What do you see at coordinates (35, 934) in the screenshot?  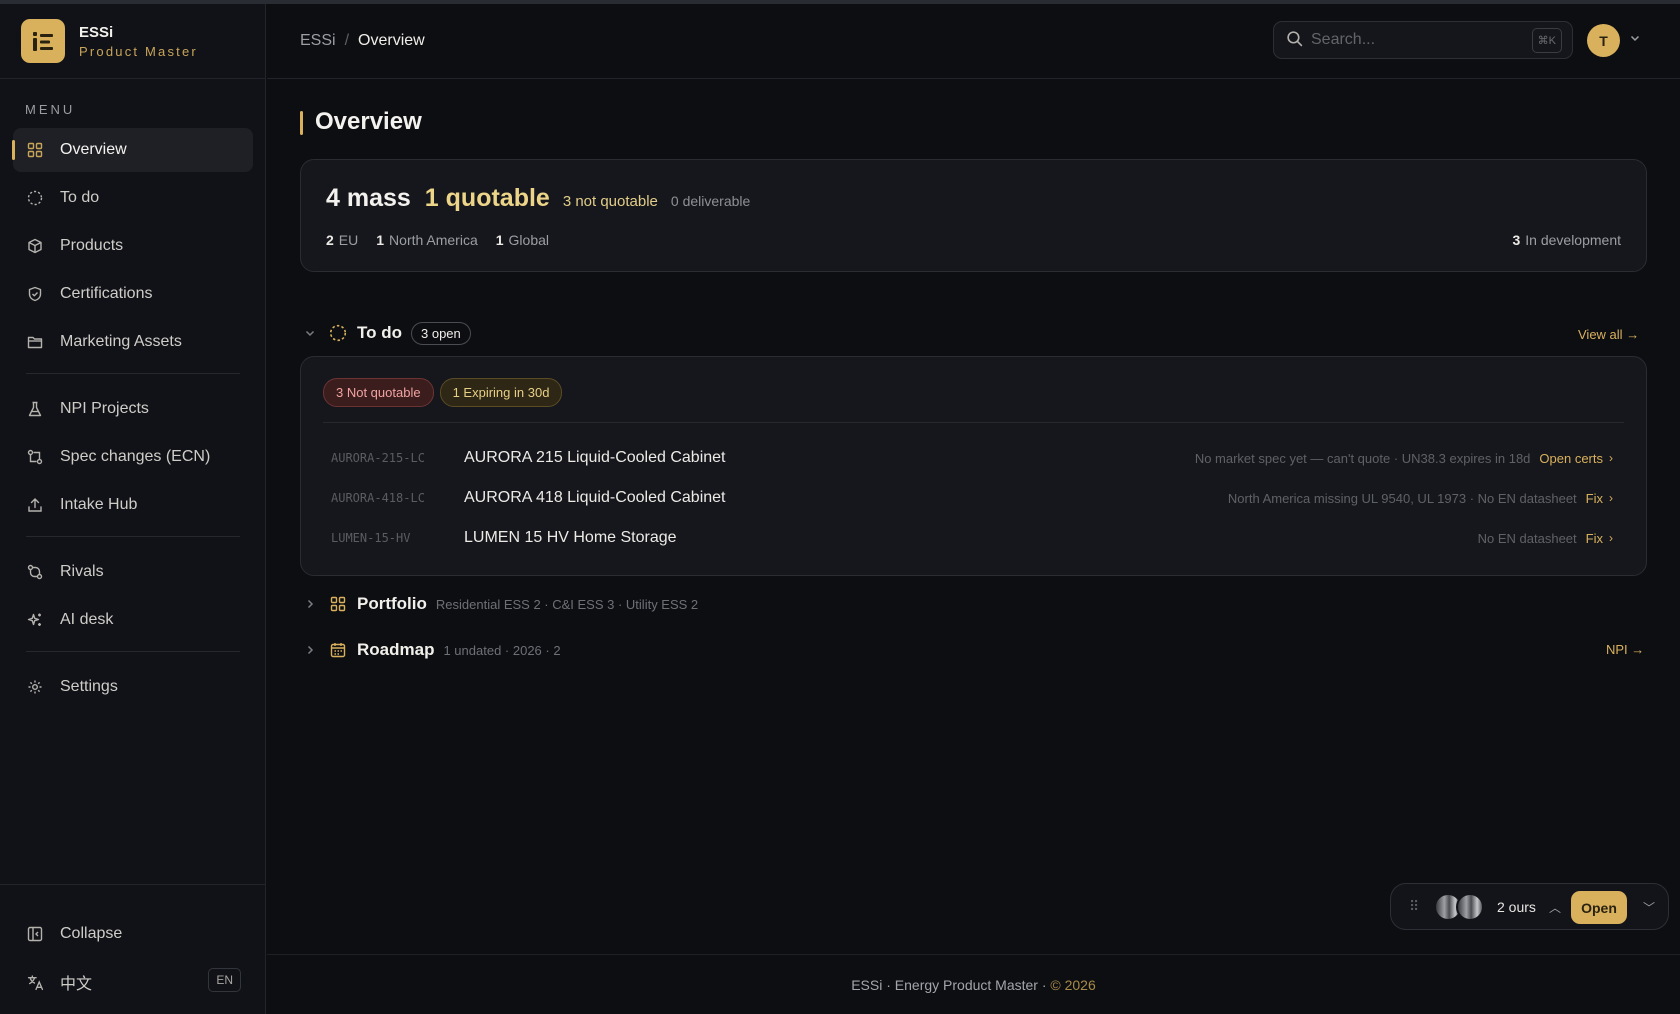 I see `sidebar-collapse-icon` at bounding box center [35, 934].